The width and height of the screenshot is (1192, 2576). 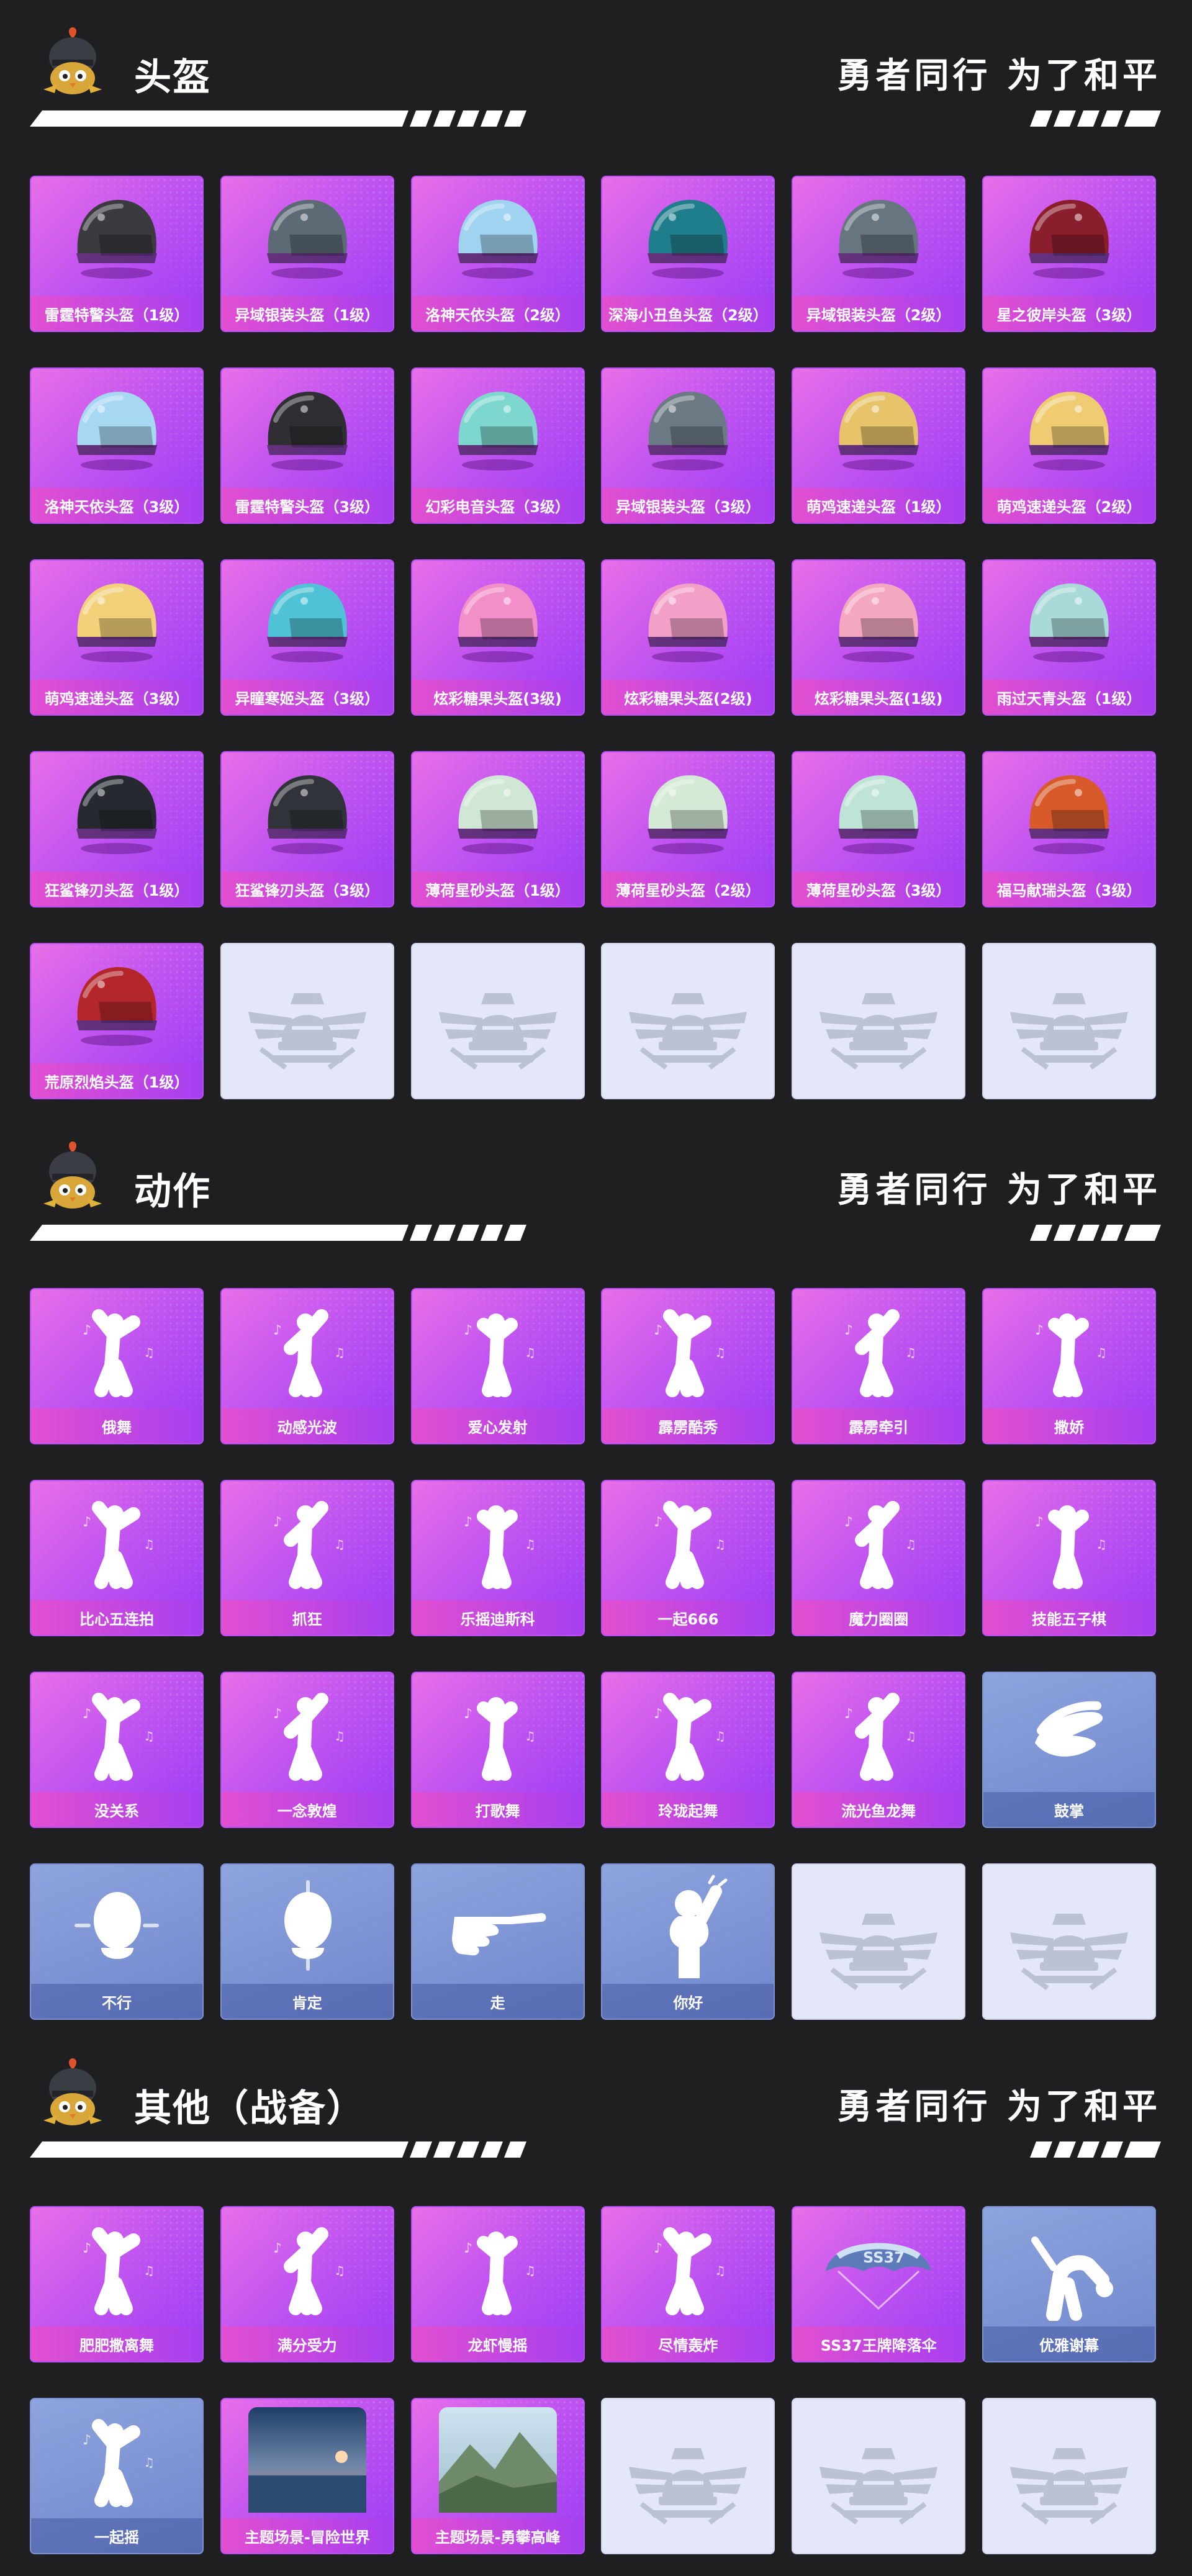 I want to click on emote-card: ♪ ♫ 抓狂, so click(x=307, y=1558).